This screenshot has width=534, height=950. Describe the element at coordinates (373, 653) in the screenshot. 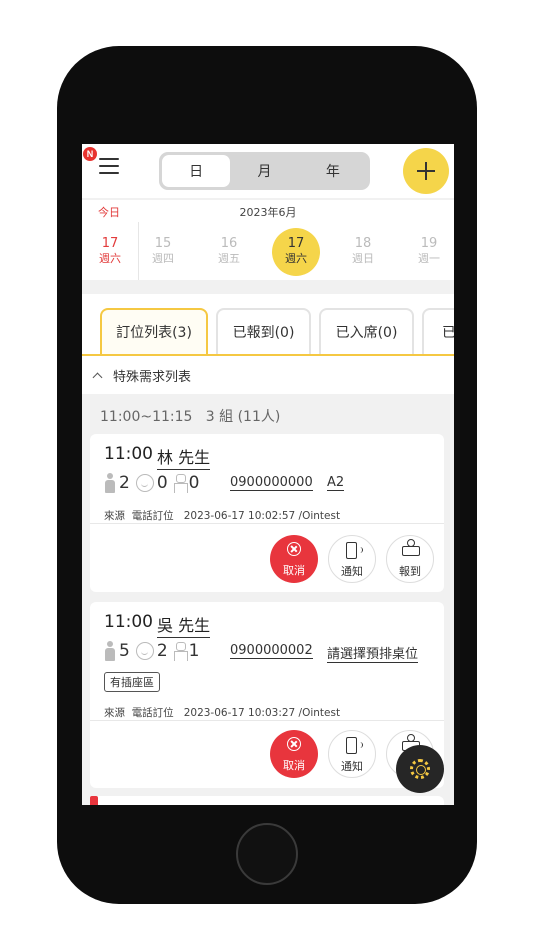

I see `table-assignment: 請選擇預排桌位` at that location.